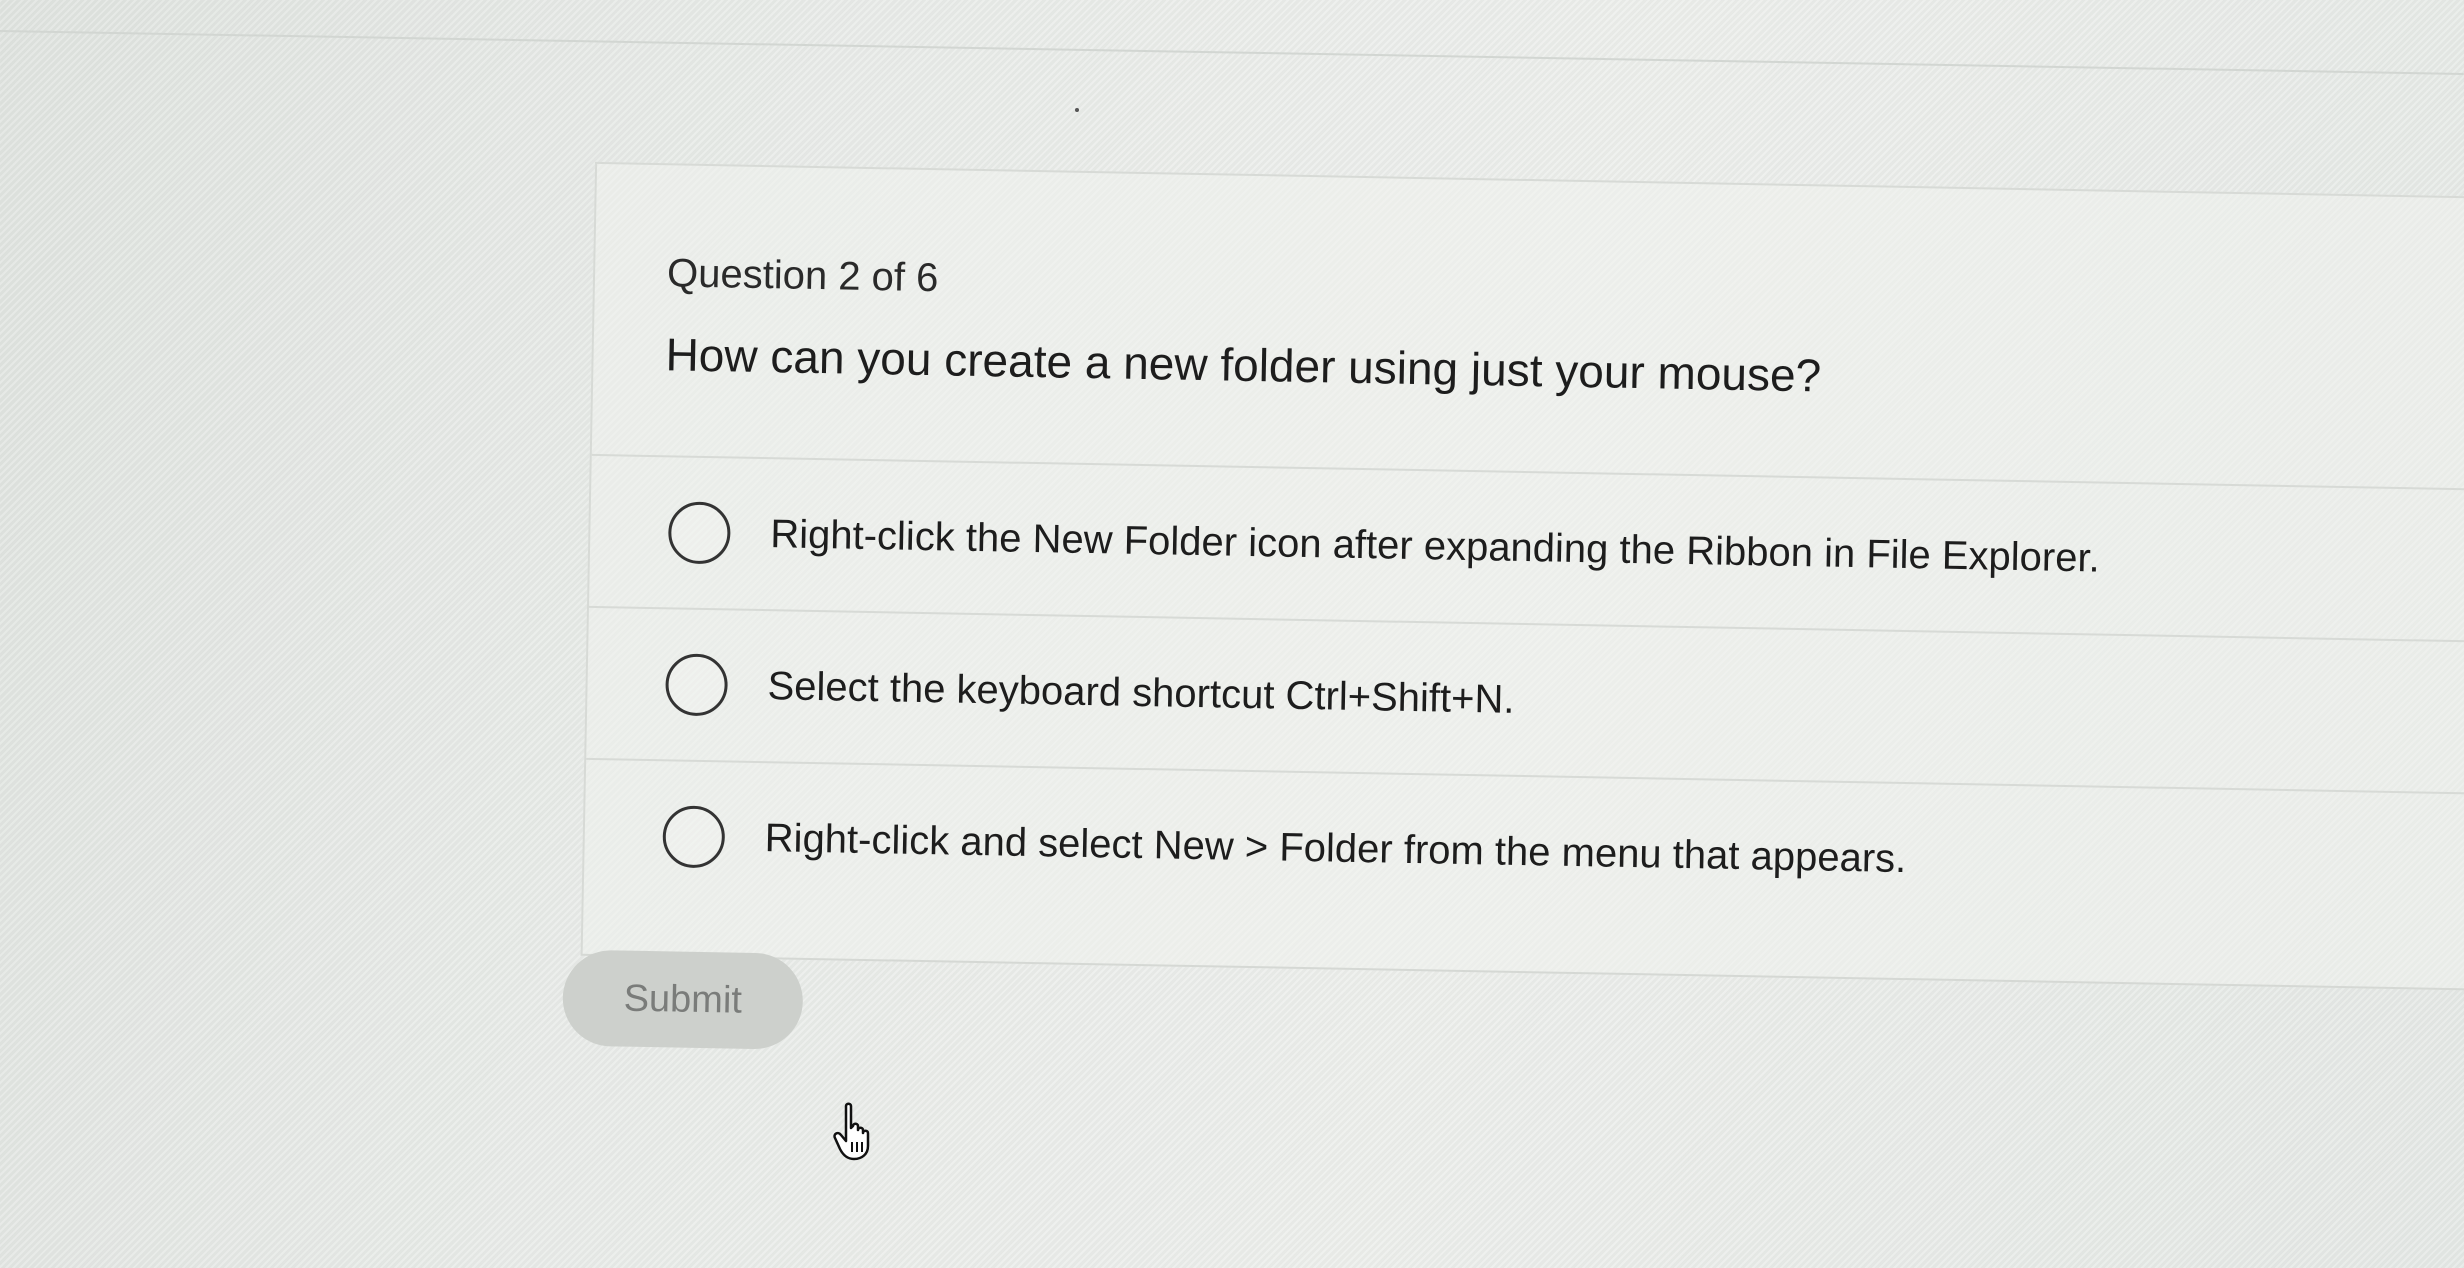 Image resolution: width=2464 pixels, height=1268 pixels. What do you see at coordinates (682, 999) in the screenshot?
I see `submit-button: Submit` at bounding box center [682, 999].